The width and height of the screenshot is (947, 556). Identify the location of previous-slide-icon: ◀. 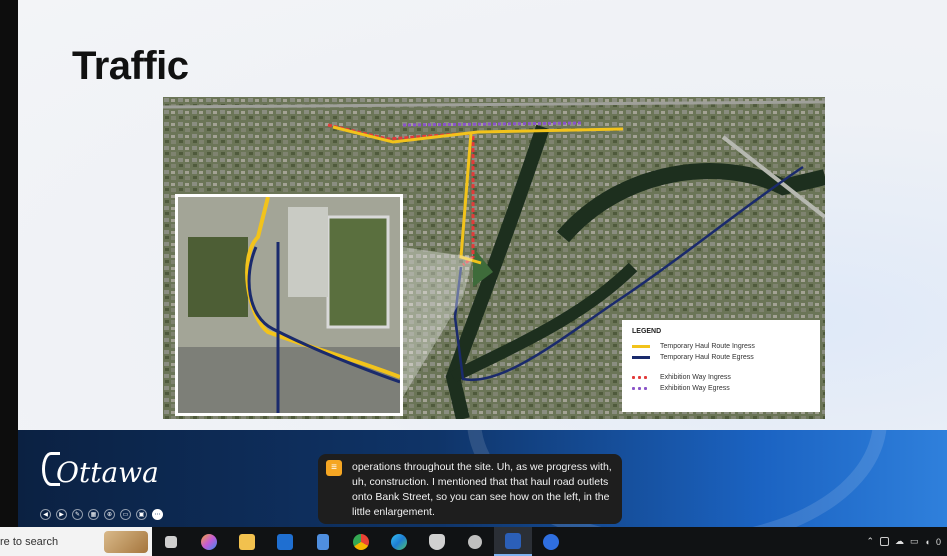
(45, 514).